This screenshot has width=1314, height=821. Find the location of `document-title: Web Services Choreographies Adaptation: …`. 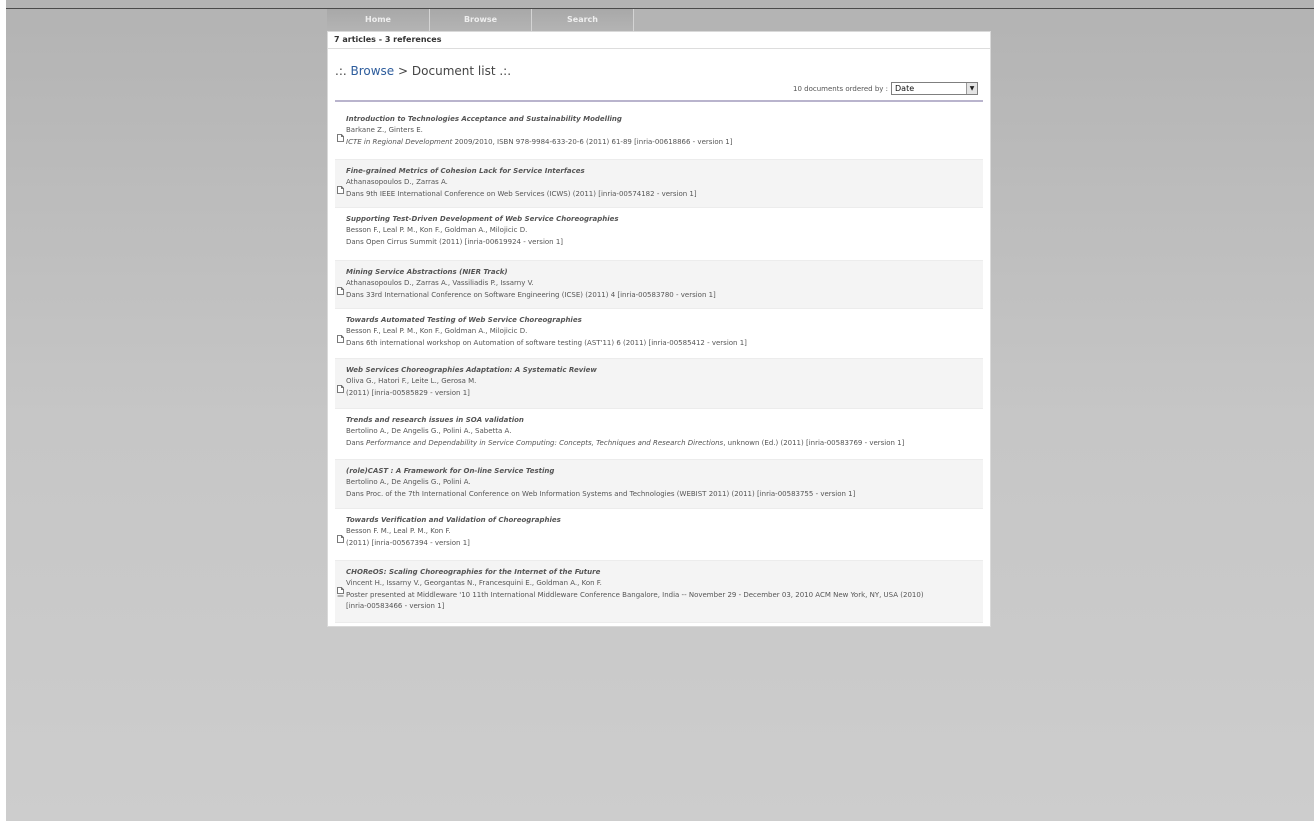

document-title: Web Services Choreographies Adaptation: … is located at coordinates (664, 370).